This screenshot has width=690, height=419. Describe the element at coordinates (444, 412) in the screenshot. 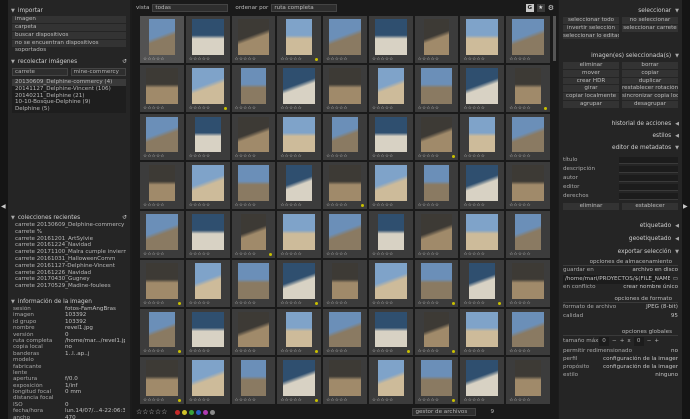

I see `layout-select: gestor de archivos` at that location.